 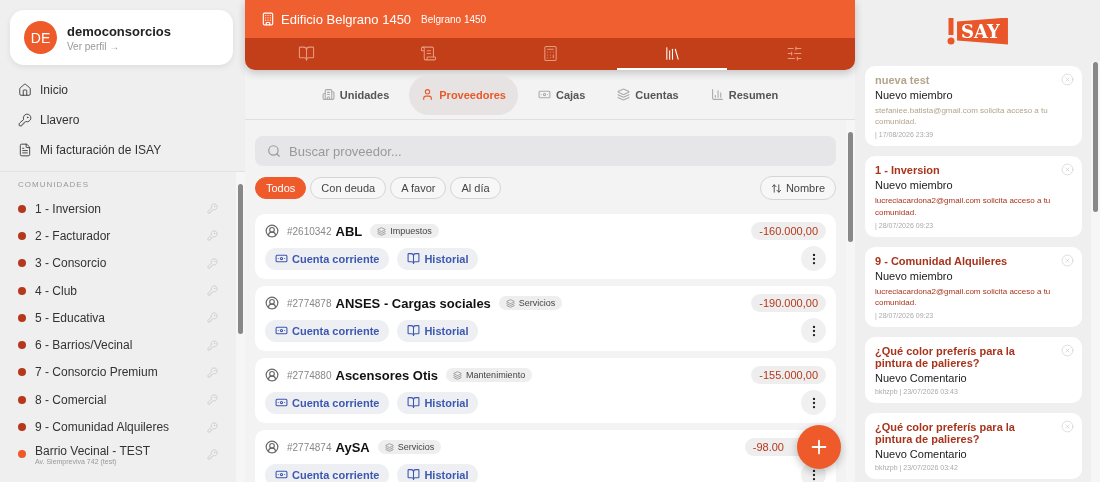 I want to click on provider-id: #2610342, so click(x=309, y=231).